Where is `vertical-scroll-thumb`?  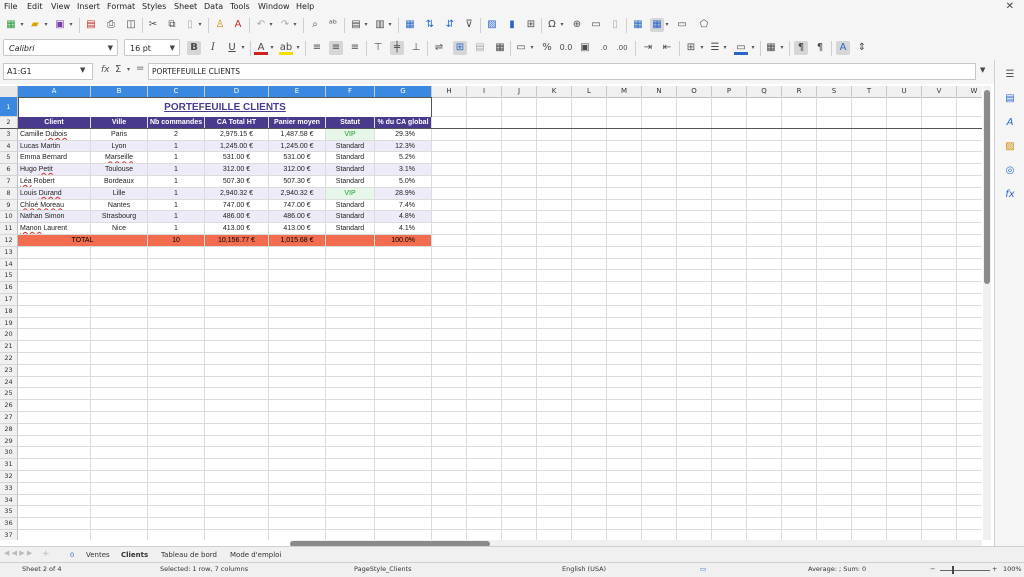
vertical-scroll-thumb is located at coordinates (987, 187).